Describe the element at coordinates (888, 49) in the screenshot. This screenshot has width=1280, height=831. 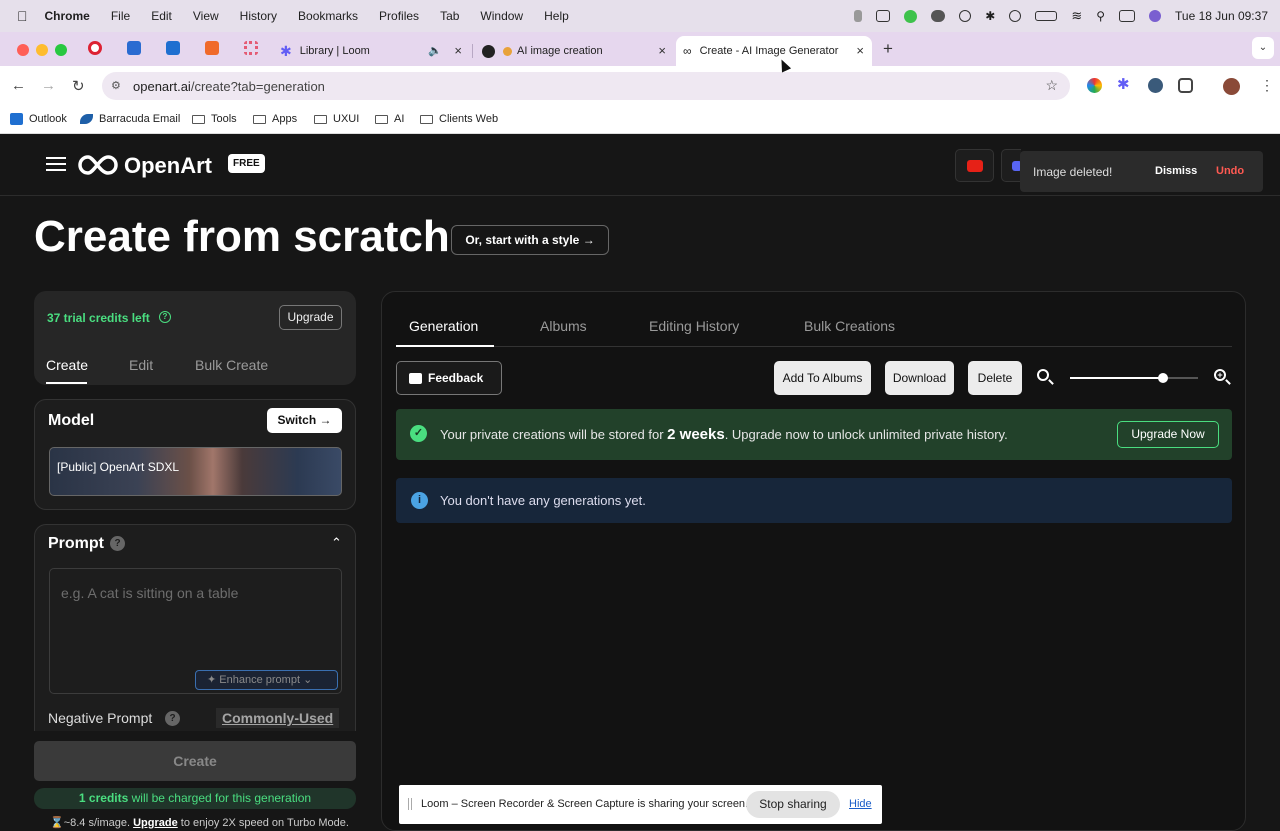
I see `new-tab-button: +` at that location.